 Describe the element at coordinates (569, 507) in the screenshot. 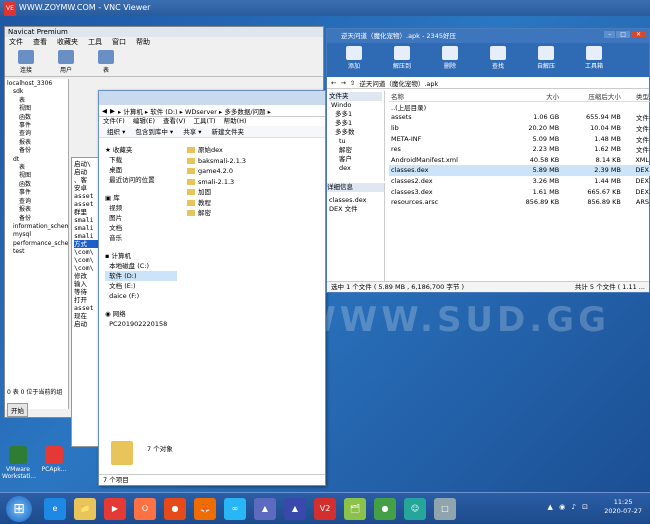

I see `system-tray: ▲ ◉ ♪ ⊡` at that location.